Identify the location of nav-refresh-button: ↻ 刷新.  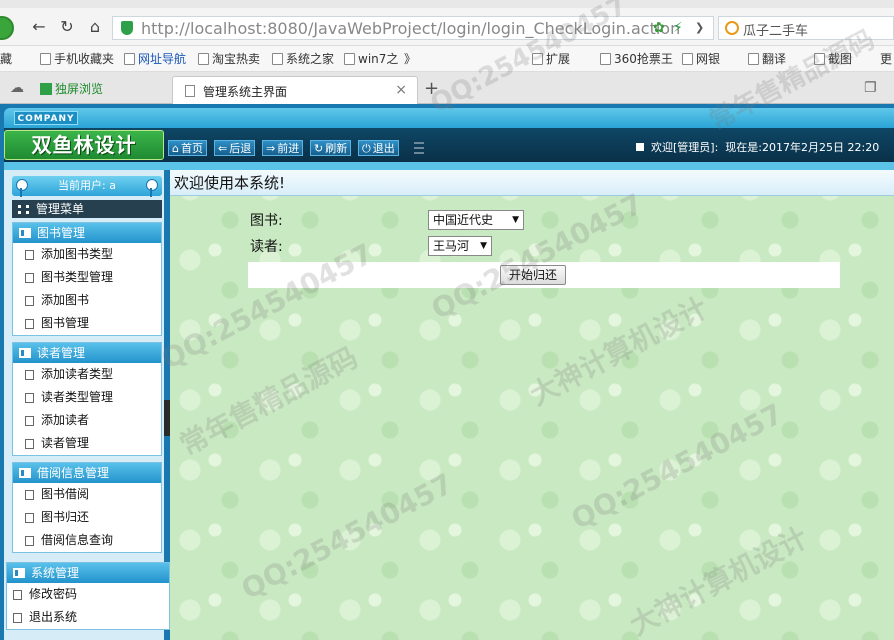
(331, 148).